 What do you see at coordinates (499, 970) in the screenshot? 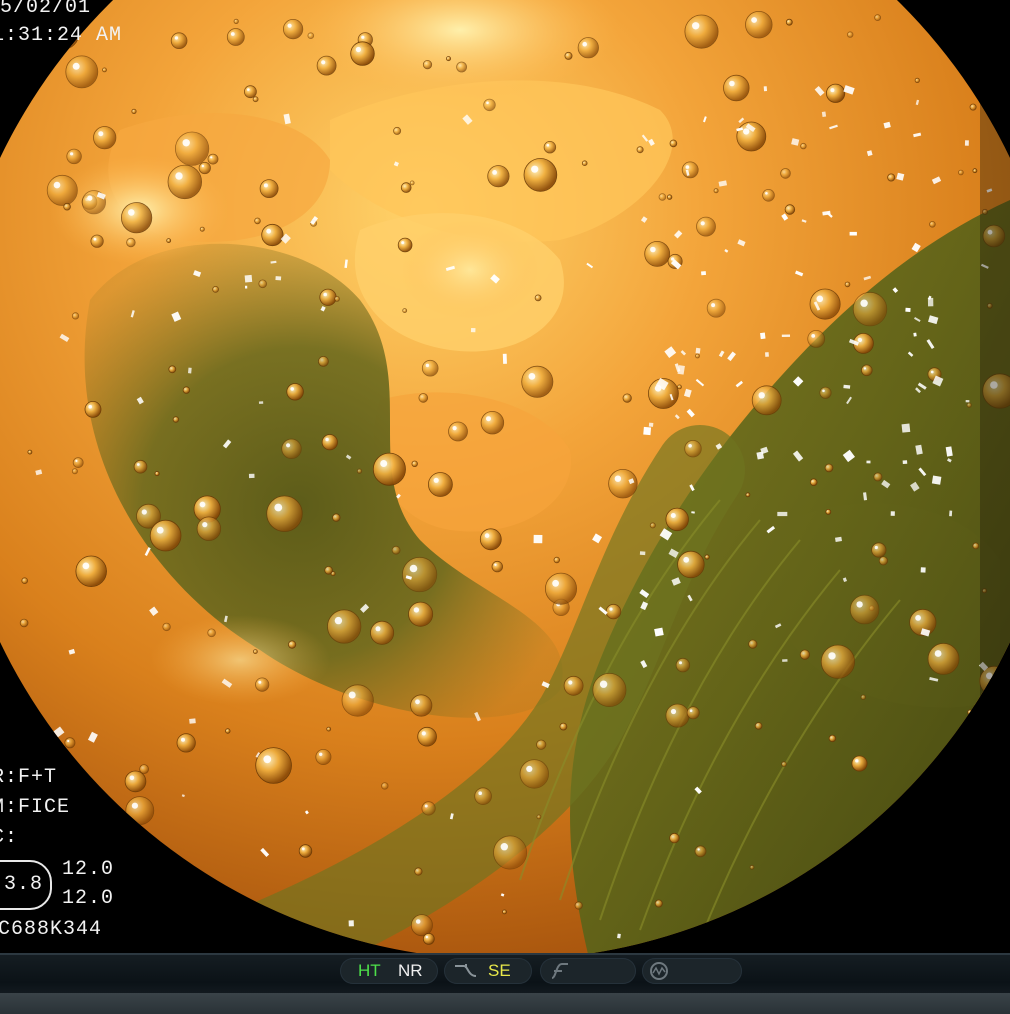
I see `se-indicator: SE` at bounding box center [499, 970].